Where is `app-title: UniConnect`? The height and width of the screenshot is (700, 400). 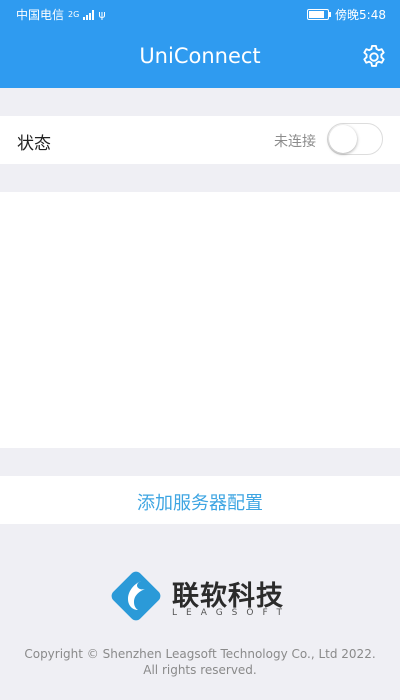
app-title: UniConnect is located at coordinates (200, 56).